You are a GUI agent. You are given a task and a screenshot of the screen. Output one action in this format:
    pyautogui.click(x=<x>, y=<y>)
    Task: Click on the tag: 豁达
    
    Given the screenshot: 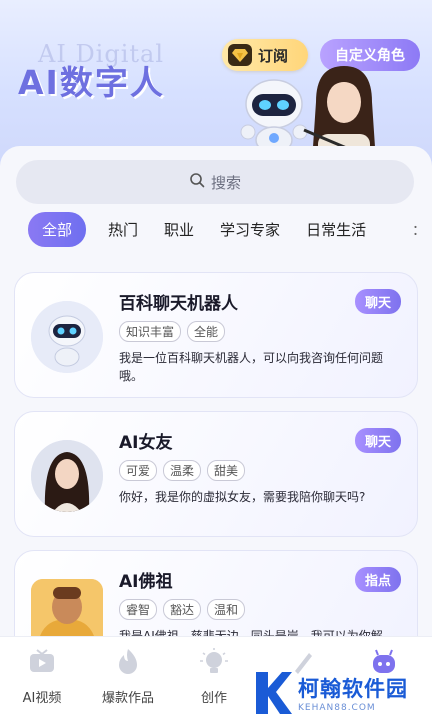 What is the action you would take?
    pyautogui.click(x=182, y=609)
    